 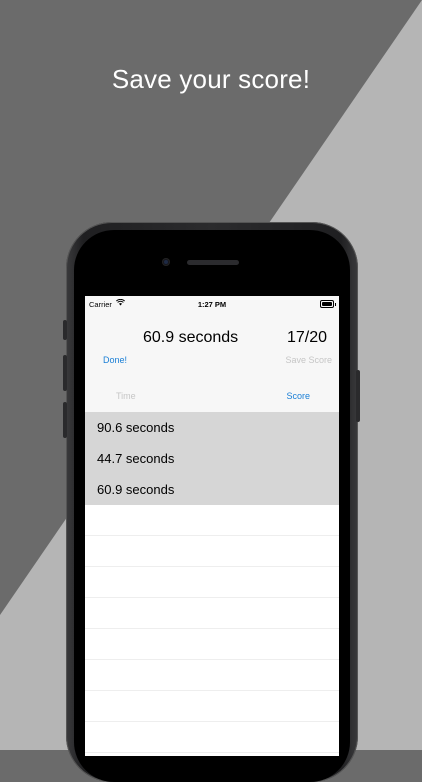 I want to click on current-score-value: 17/20, so click(x=306, y=337).